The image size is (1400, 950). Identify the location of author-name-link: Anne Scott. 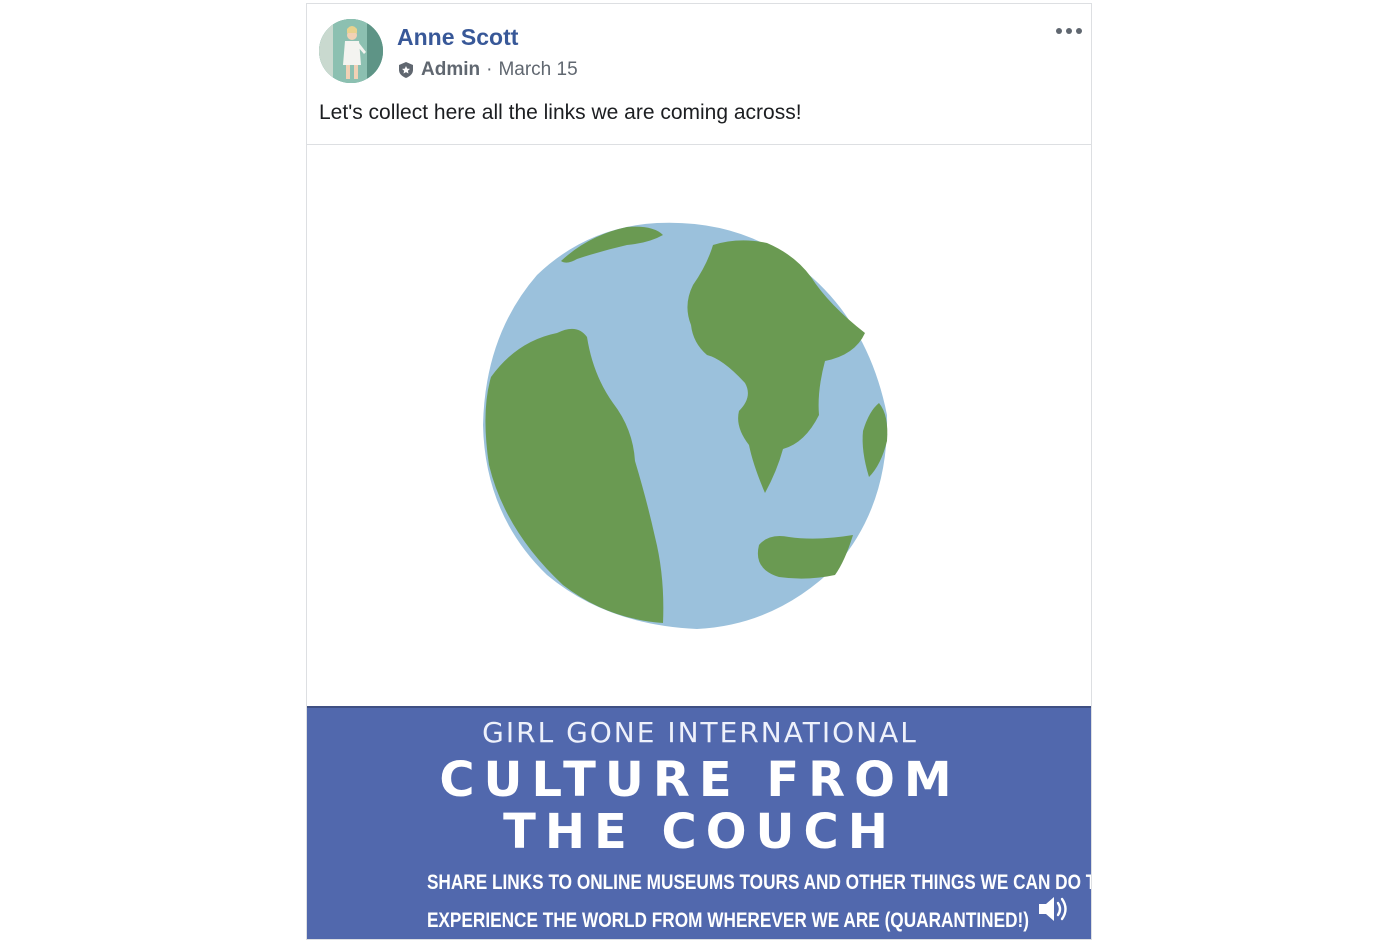
(457, 37).